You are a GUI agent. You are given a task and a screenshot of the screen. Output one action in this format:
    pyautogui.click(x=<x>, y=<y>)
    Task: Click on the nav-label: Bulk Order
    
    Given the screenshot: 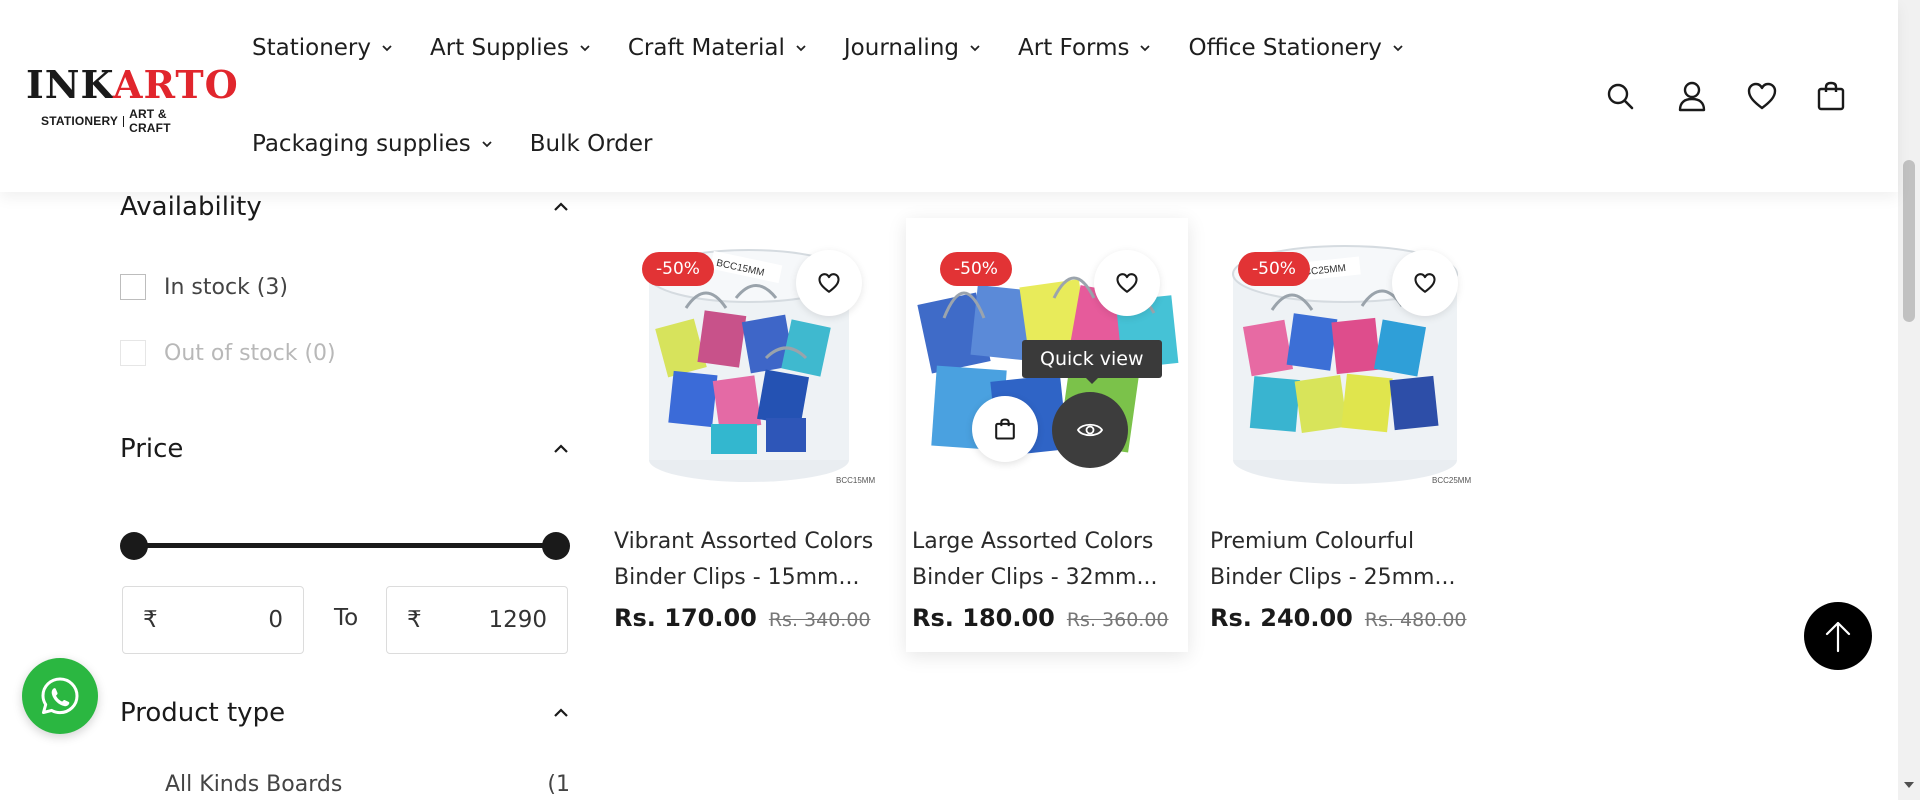 What is the action you would take?
    pyautogui.click(x=591, y=144)
    